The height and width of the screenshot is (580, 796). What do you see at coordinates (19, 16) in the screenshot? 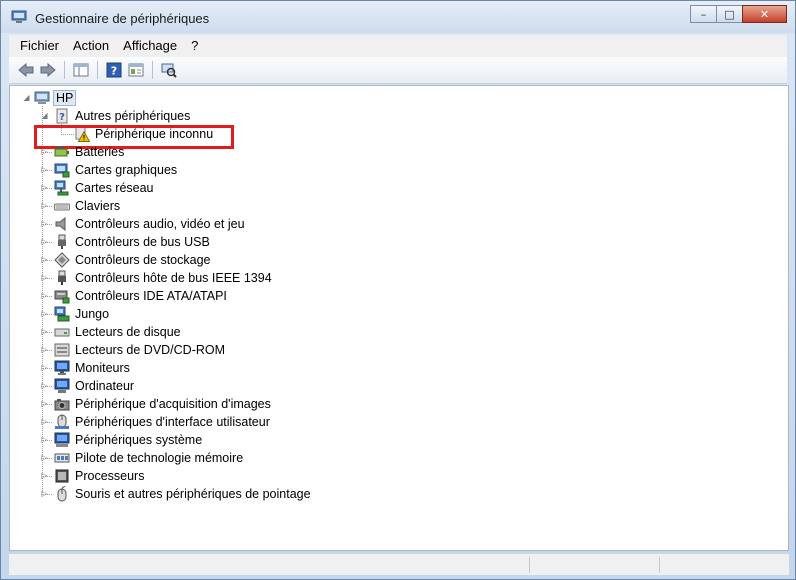
I see `device-manager-icon` at bounding box center [19, 16].